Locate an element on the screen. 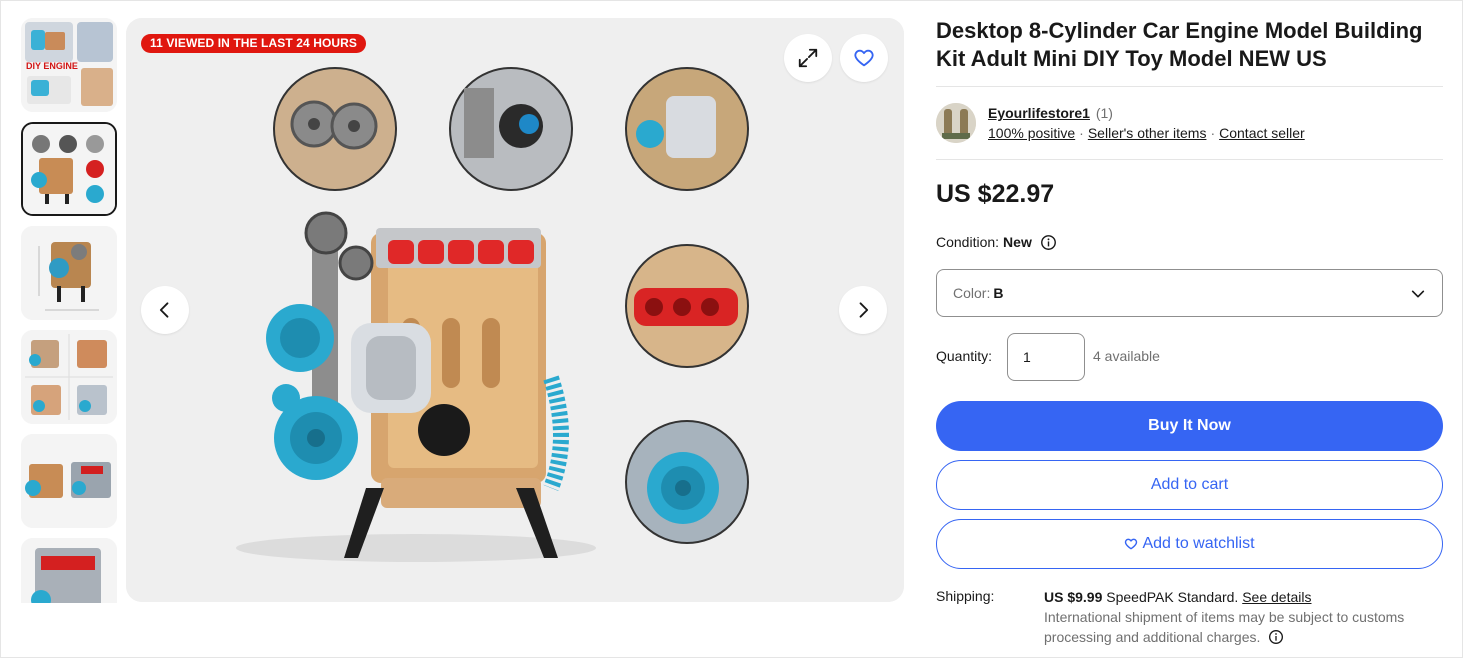 The image size is (1463, 658). watch-heart-button is located at coordinates (864, 58).